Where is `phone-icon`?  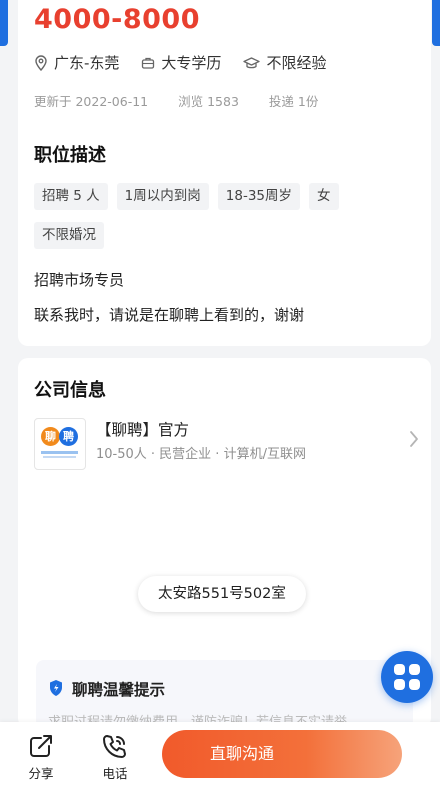
phone-icon is located at coordinates (114, 746).